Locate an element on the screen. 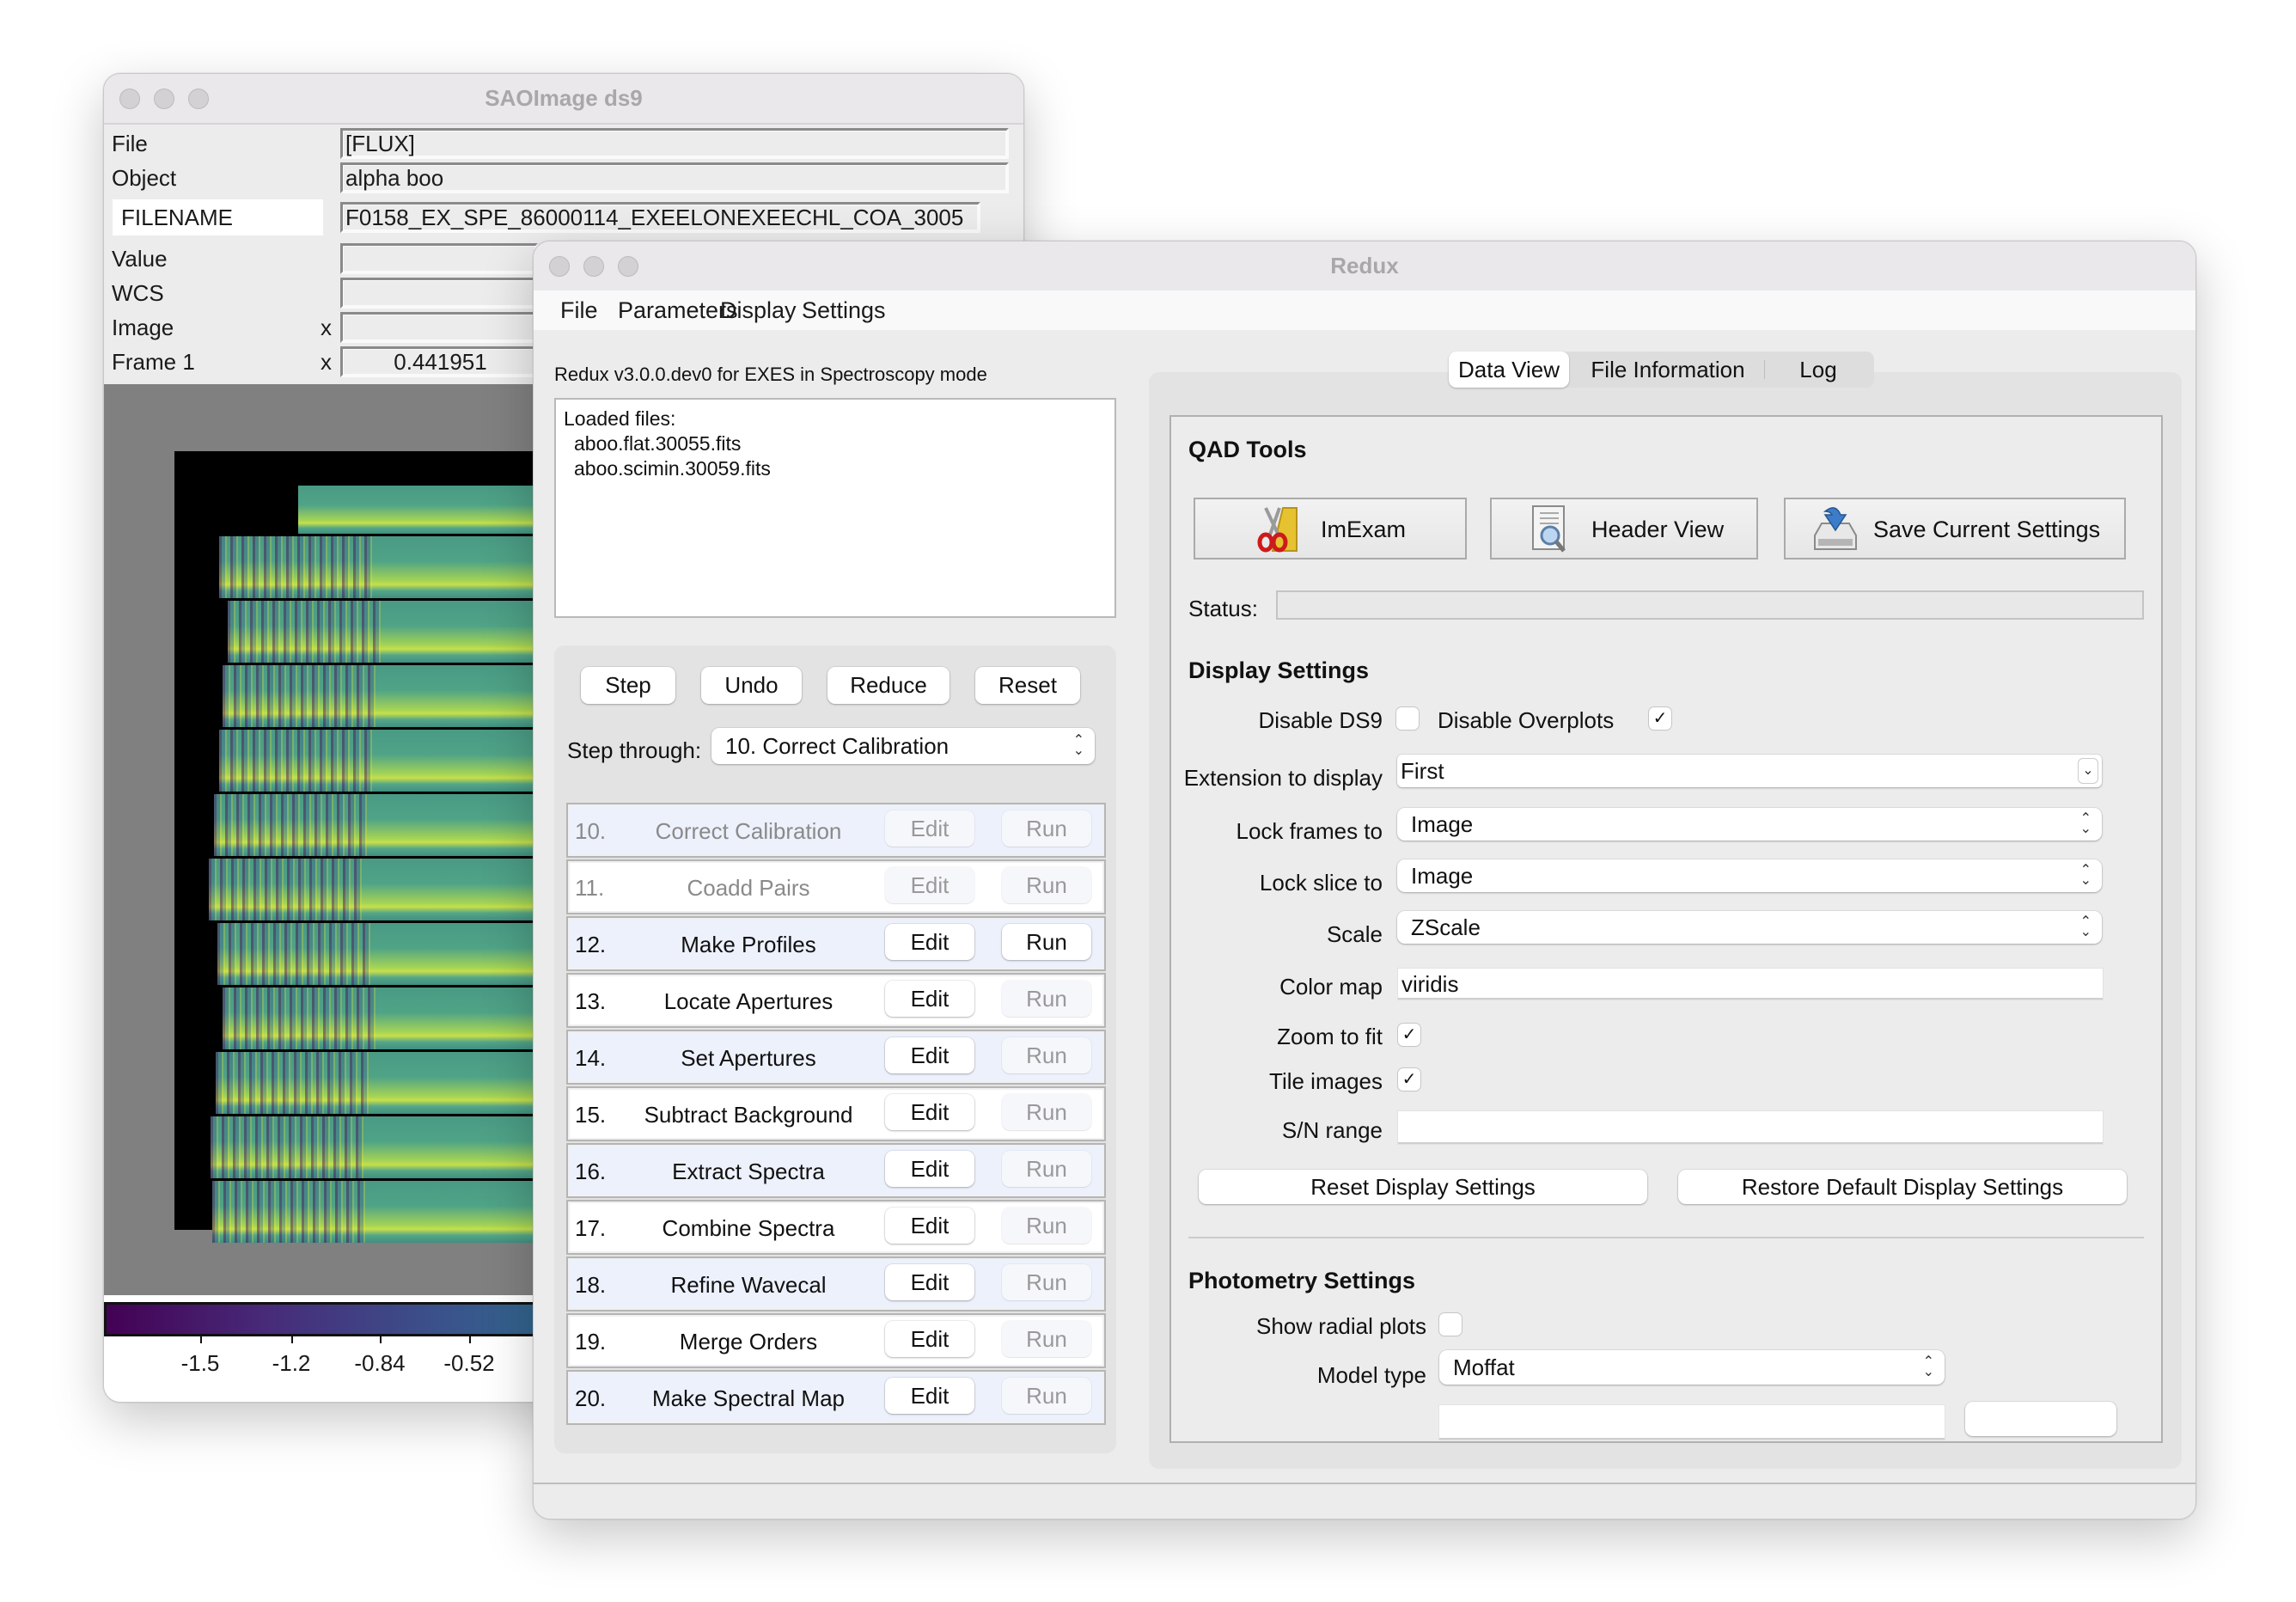 Image resolution: width=2296 pixels, height=1602 pixels. zoom-to-fit-checkbox: ✓ is located at coordinates (1409, 1035).